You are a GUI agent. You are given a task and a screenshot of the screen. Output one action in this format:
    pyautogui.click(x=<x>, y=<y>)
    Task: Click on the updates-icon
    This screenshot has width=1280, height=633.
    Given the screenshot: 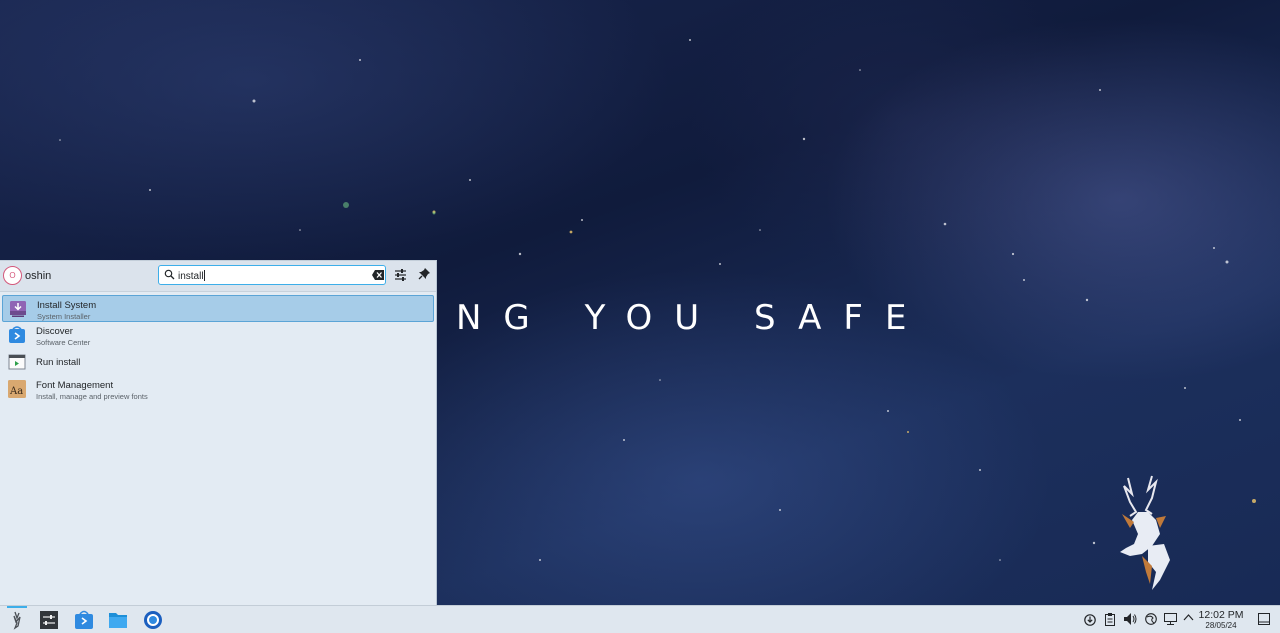 What is the action you would take?
    pyautogui.click(x=1090, y=620)
    